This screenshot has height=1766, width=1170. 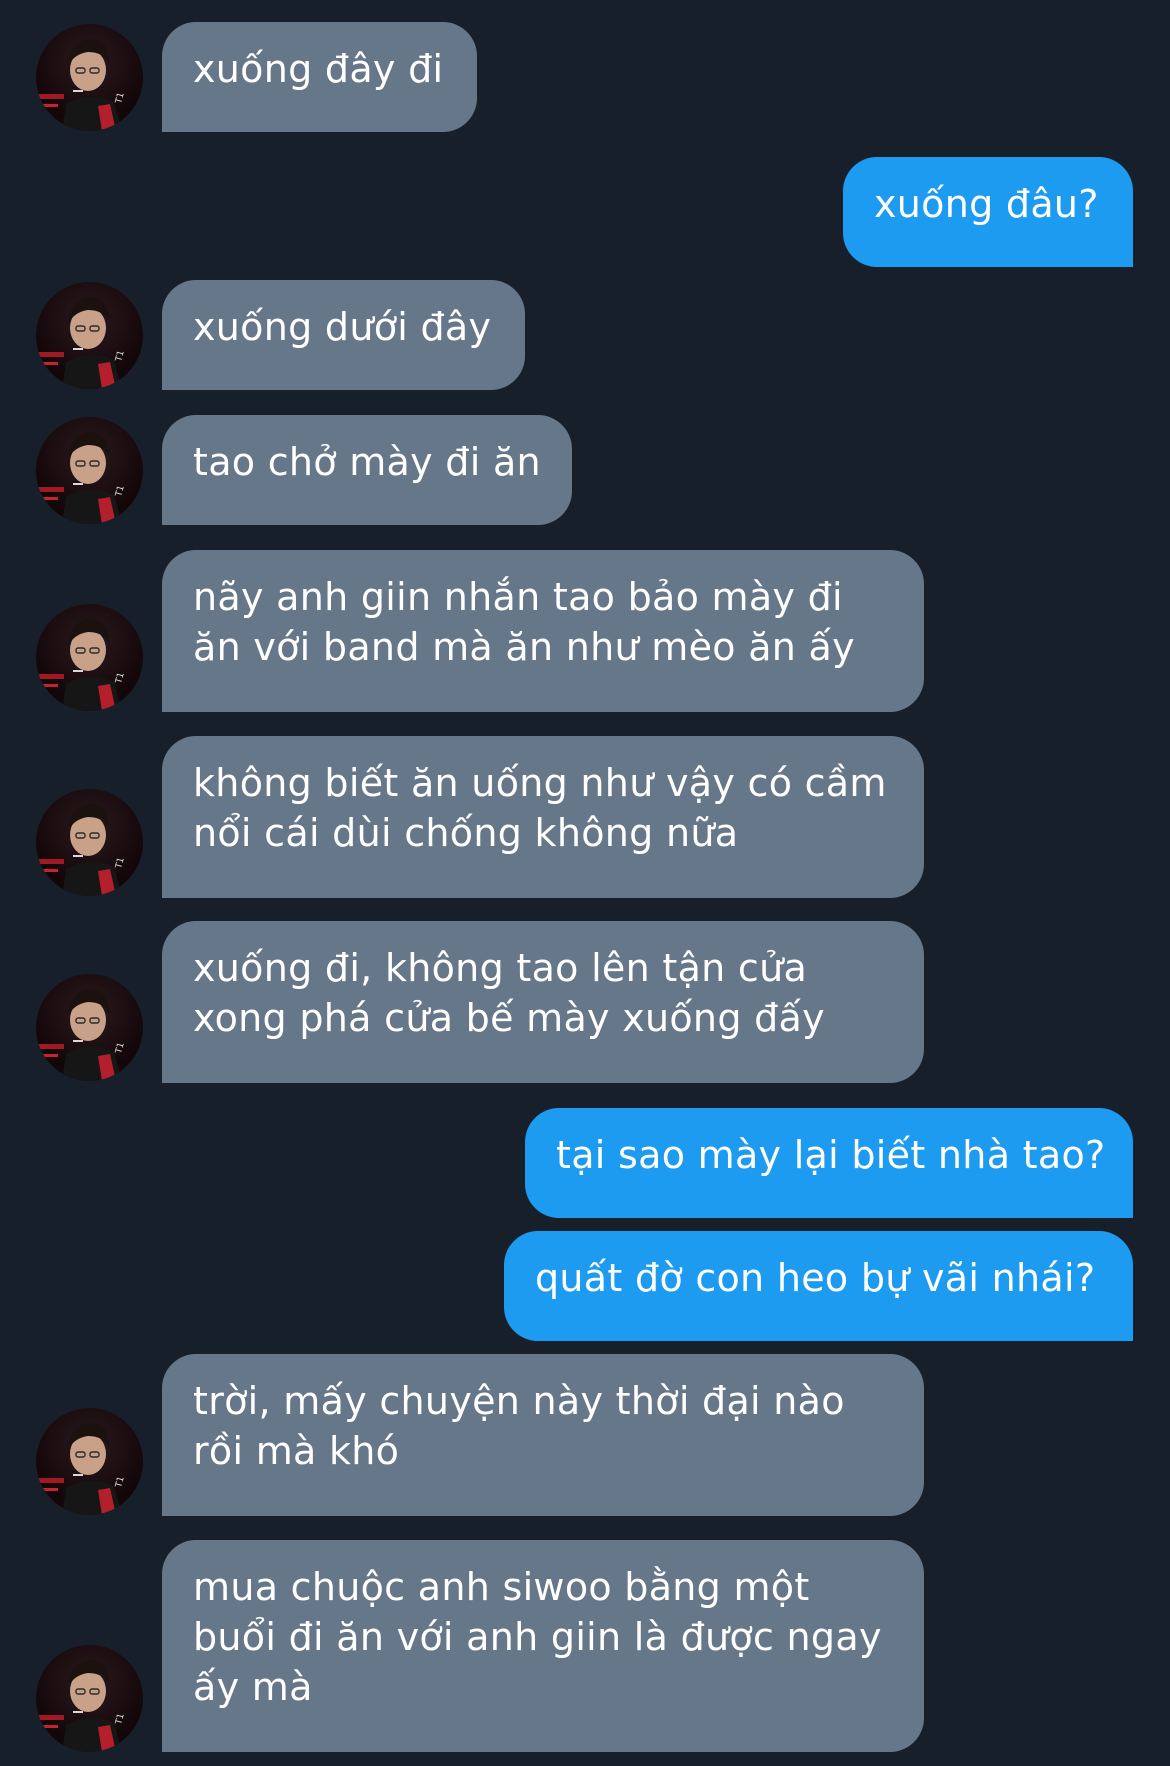 I want to click on message-text: xuống đâu?, so click(x=986, y=204).